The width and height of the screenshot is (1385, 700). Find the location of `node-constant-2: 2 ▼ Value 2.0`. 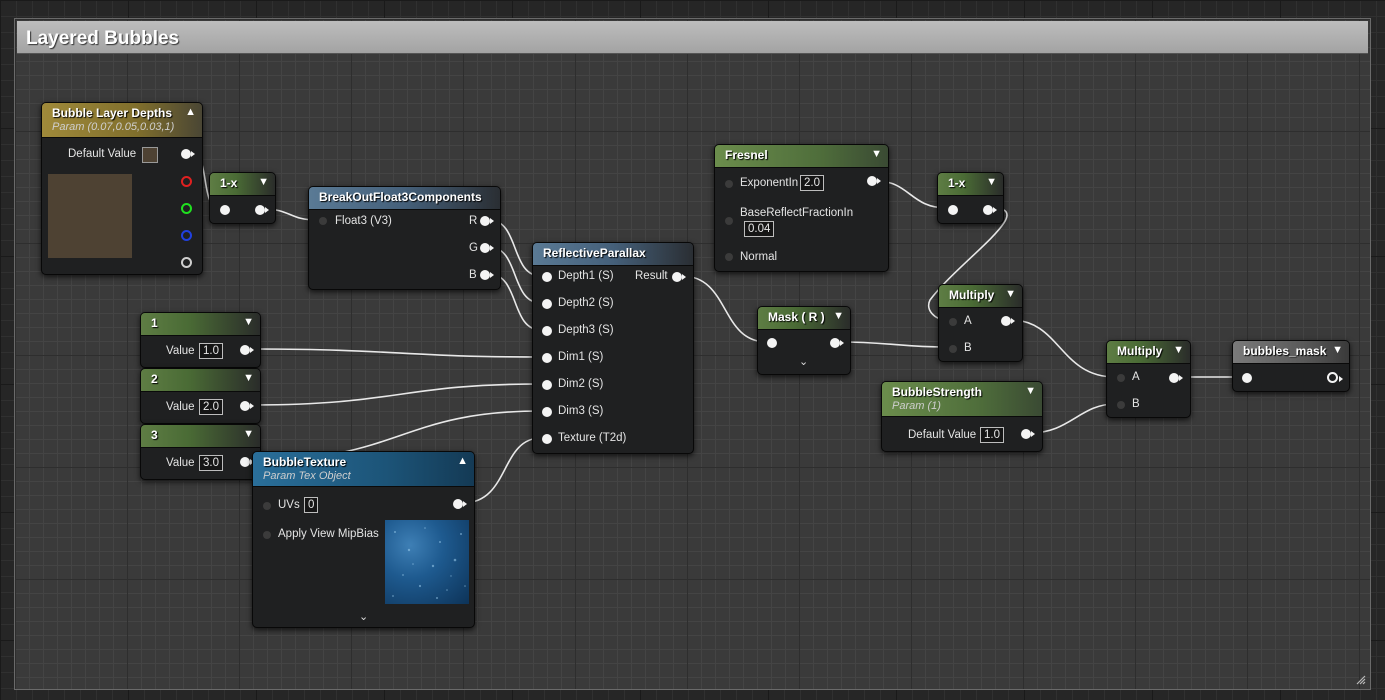

node-constant-2: 2 ▼ Value 2.0 is located at coordinates (200, 396).